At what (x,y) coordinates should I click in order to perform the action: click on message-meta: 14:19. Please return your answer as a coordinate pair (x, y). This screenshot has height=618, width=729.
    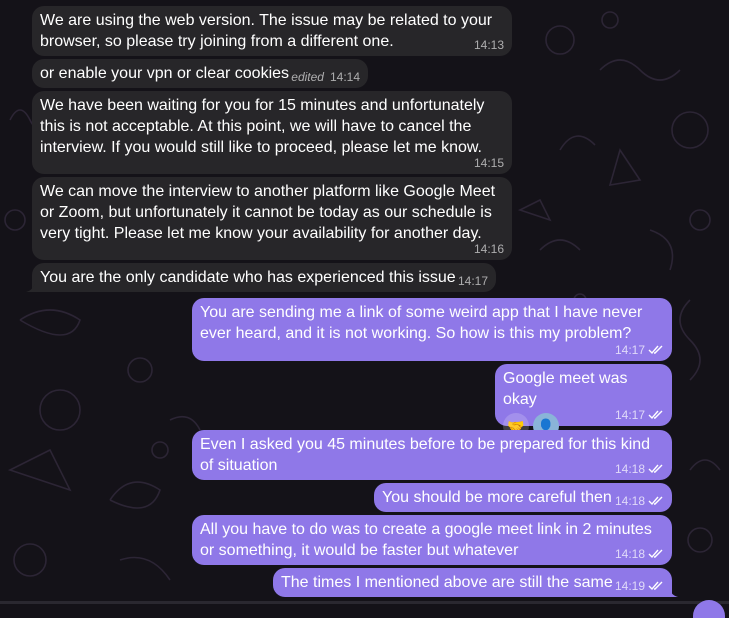
    Looking at the image, I should click on (639, 586).